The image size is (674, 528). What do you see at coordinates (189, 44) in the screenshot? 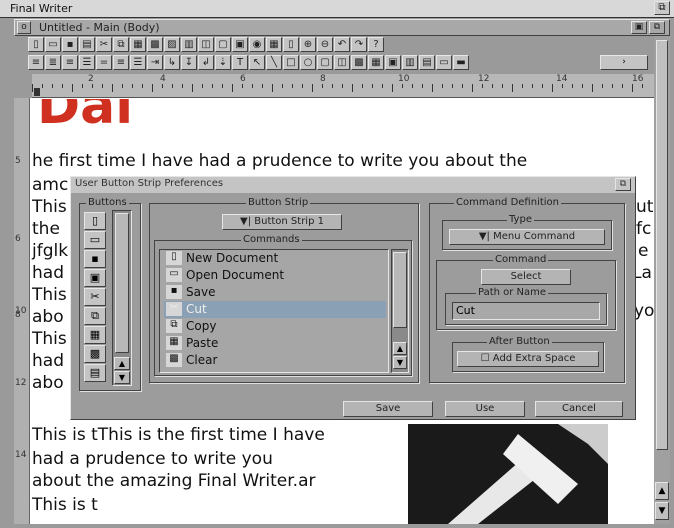
I see `table-icon: ▥` at bounding box center [189, 44].